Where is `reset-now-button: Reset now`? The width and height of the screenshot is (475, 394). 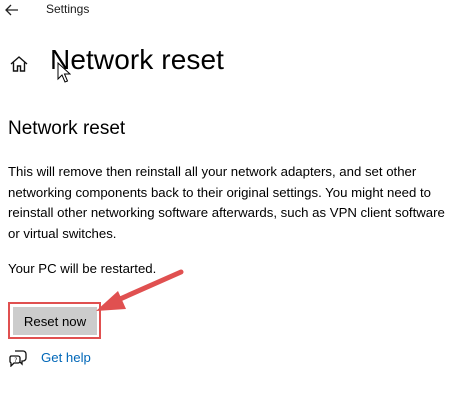
reset-now-button: Reset now is located at coordinates (55, 321).